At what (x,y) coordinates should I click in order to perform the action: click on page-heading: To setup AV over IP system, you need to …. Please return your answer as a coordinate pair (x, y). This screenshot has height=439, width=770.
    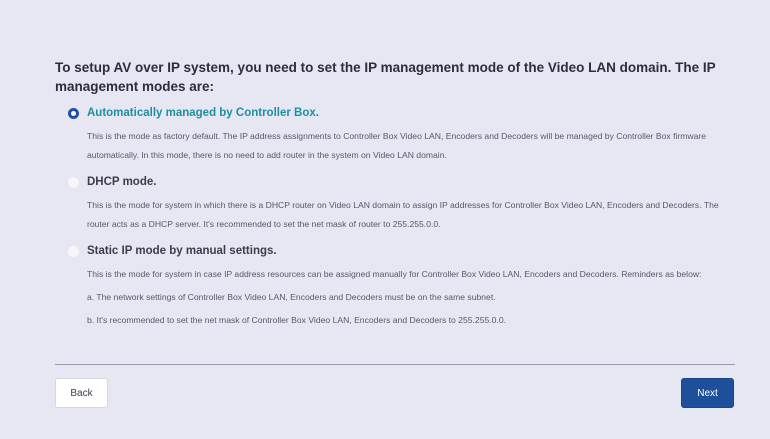
    Looking at the image, I should click on (385, 77).